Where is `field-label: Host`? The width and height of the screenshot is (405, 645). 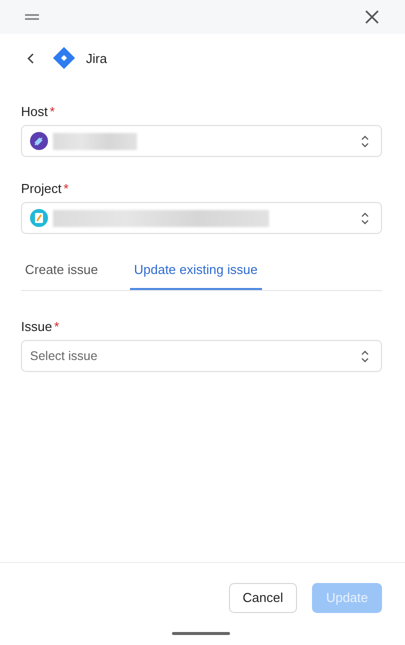
field-label: Host is located at coordinates (34, 111).